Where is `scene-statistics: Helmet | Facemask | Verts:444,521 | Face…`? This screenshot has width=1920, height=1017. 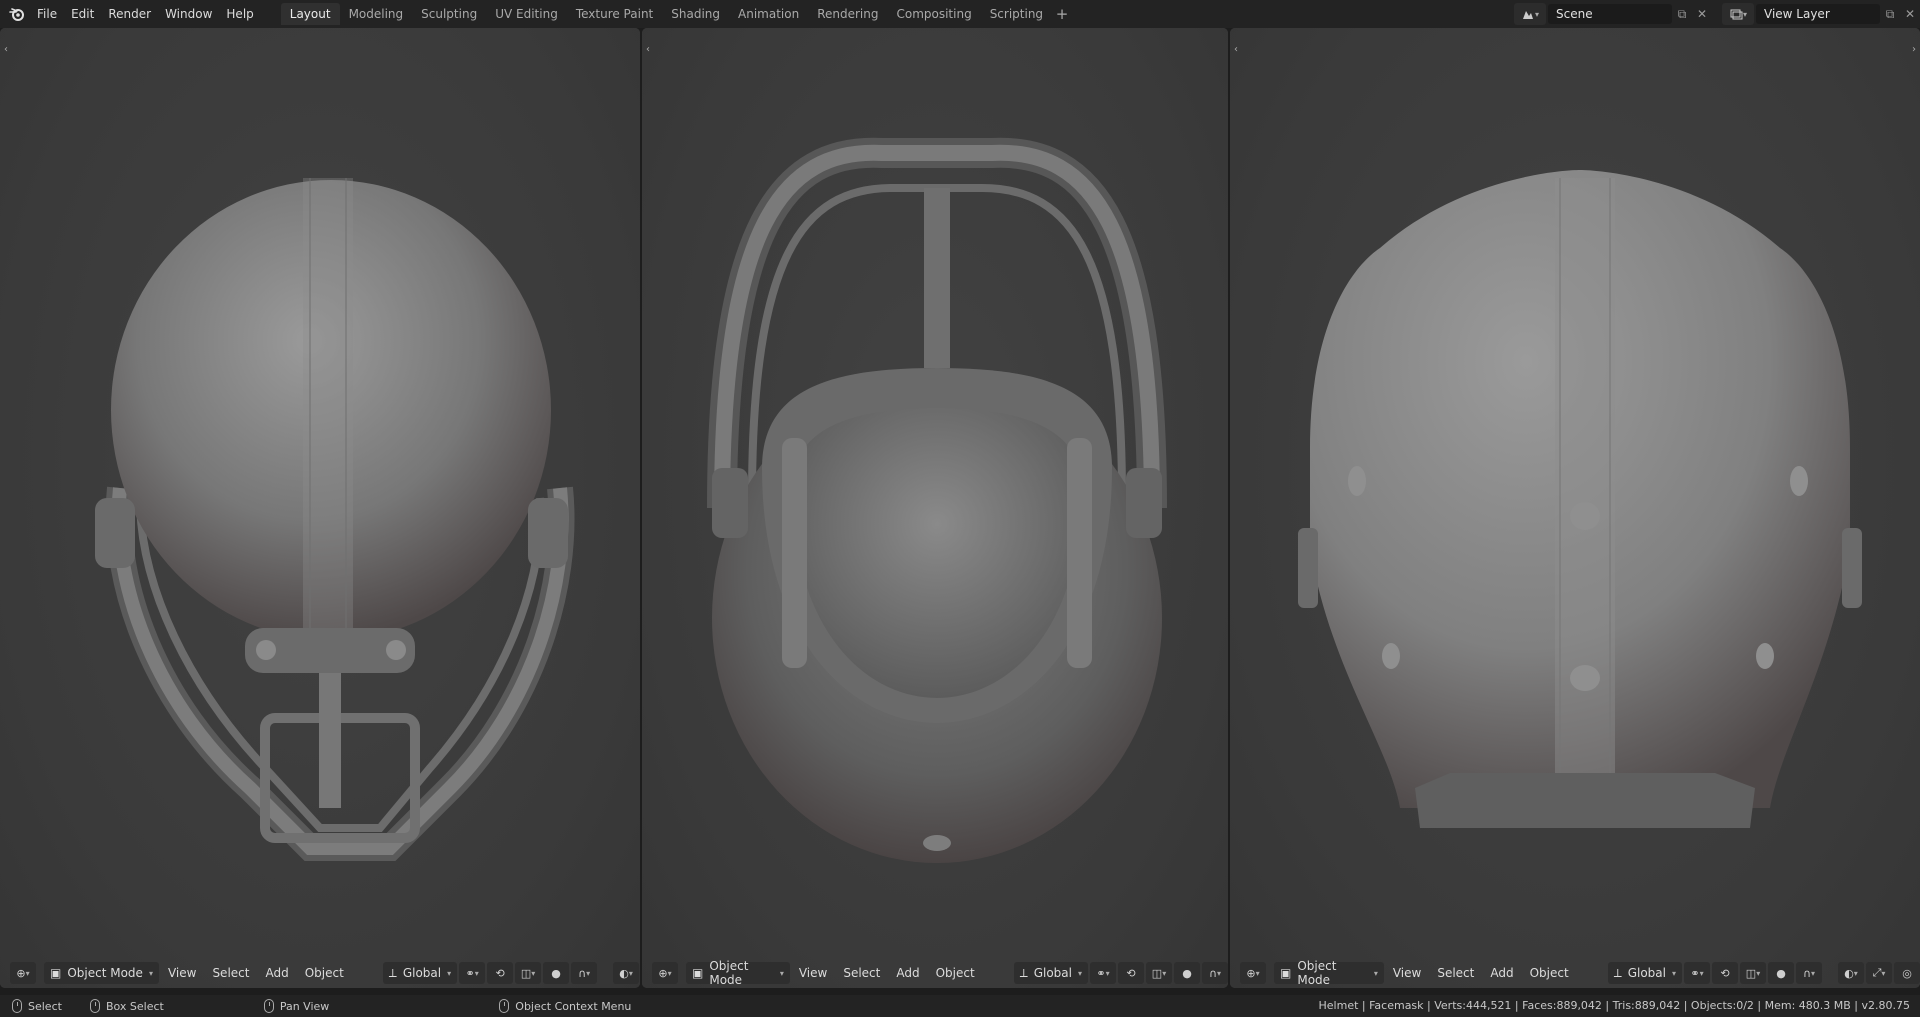
scene-statistics: Helmet | Facemask | Verts:444,521 | Face… is located at coordinates (1614, 1005).